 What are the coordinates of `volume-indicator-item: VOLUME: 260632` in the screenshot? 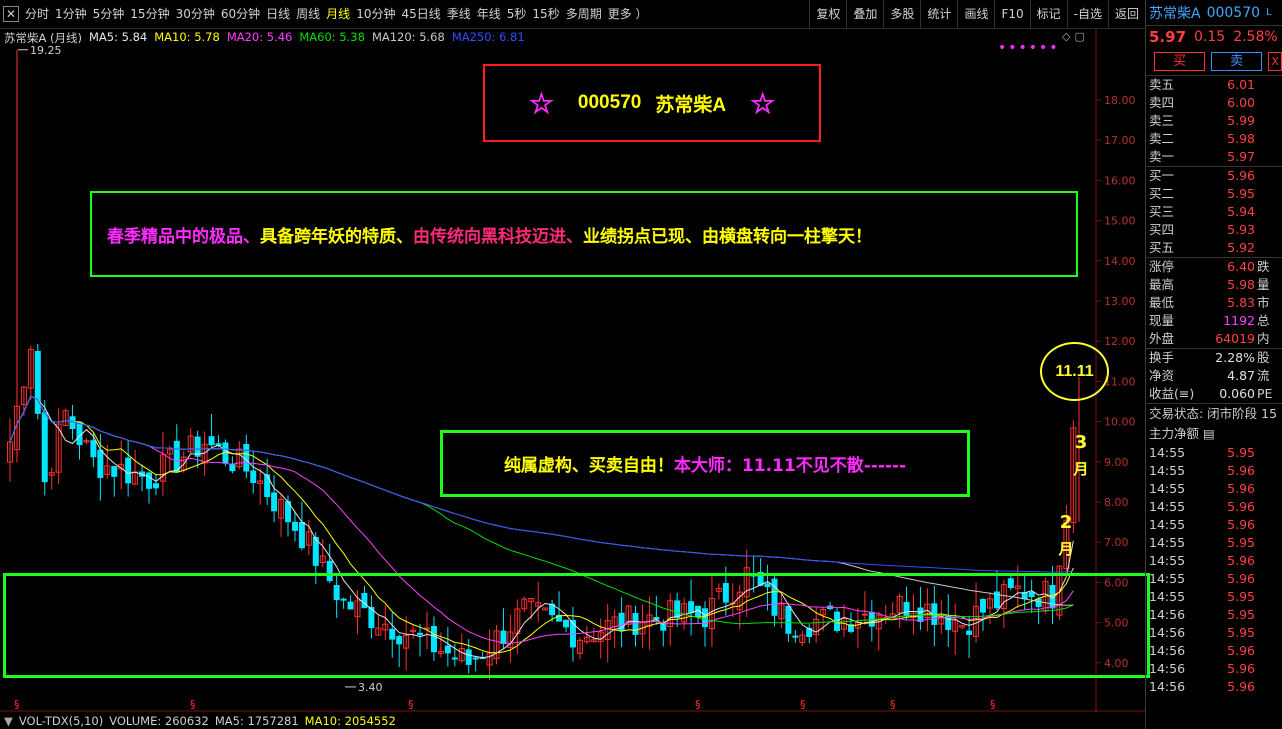 It's located at (159, 720).